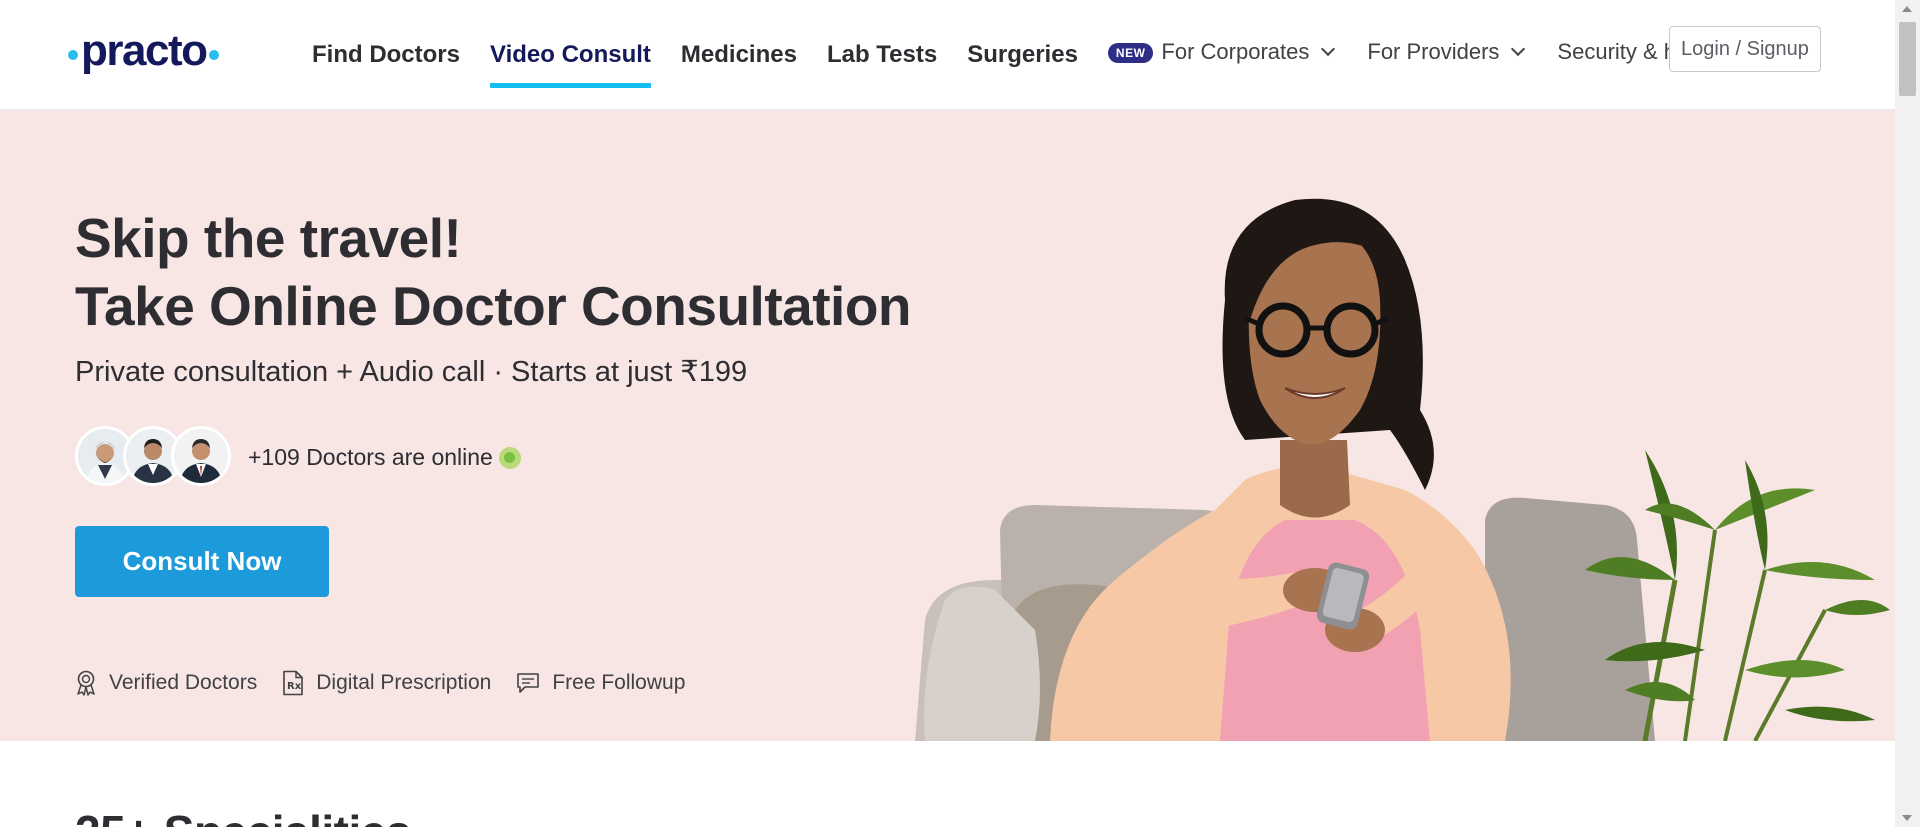 This screenshot has height=827, width=1920. What do you see at coordinates (509, 457) in the screenshot?
I see `online-indicator-icon` at bounding box center [509, 457].